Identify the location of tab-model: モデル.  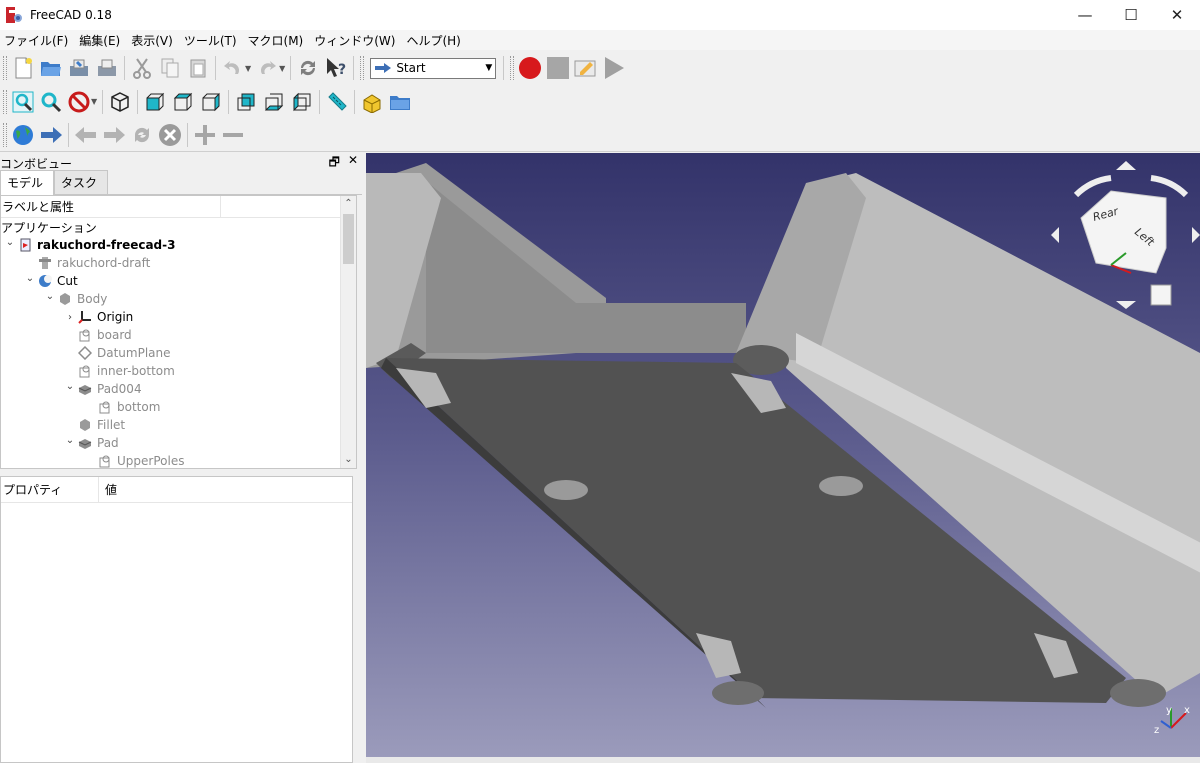
(27, 182).